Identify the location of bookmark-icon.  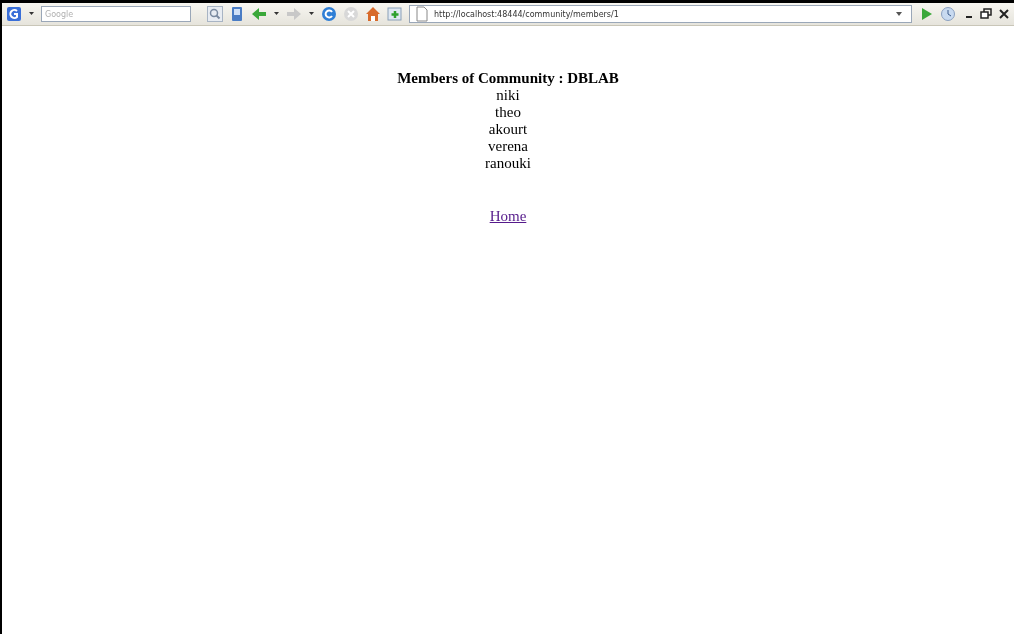
(237, 14).